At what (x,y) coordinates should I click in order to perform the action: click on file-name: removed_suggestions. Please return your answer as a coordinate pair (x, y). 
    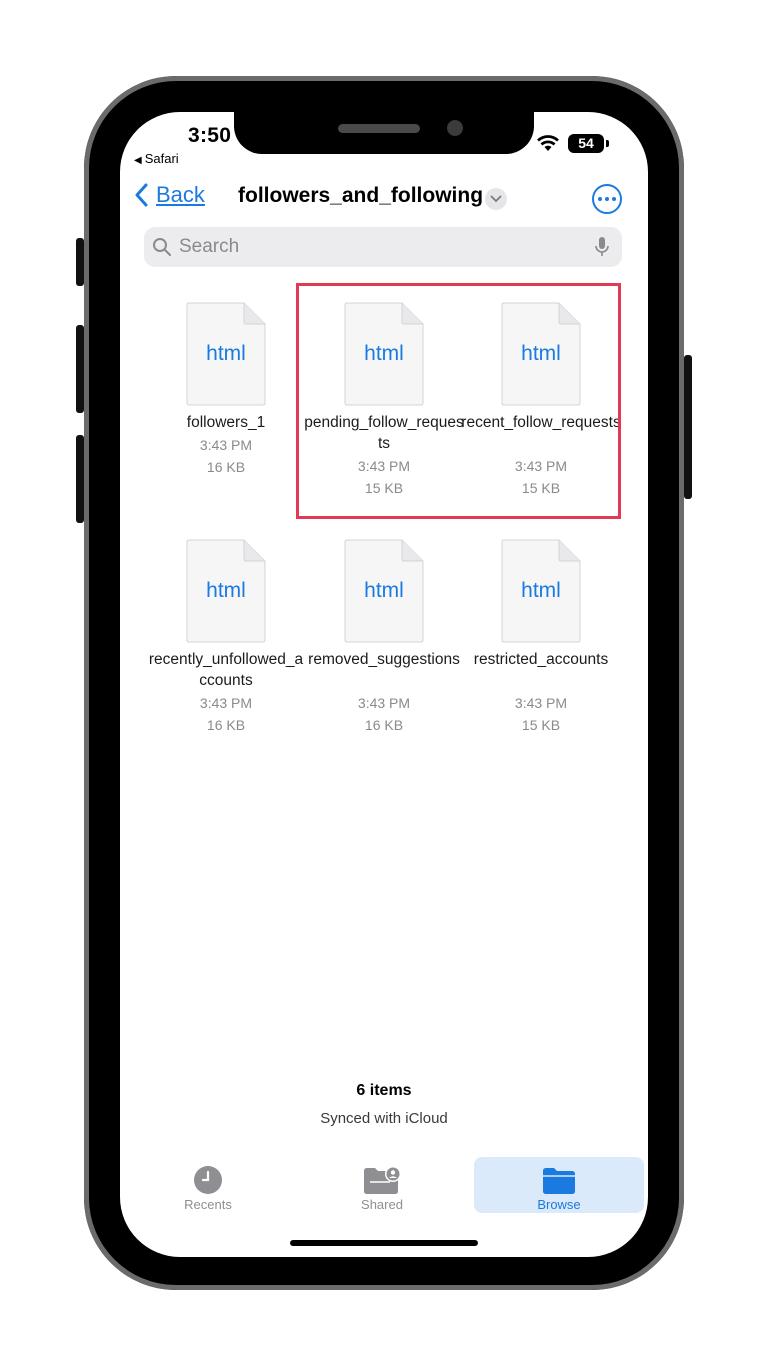
    Looking at the image, I should click on (384, 659).